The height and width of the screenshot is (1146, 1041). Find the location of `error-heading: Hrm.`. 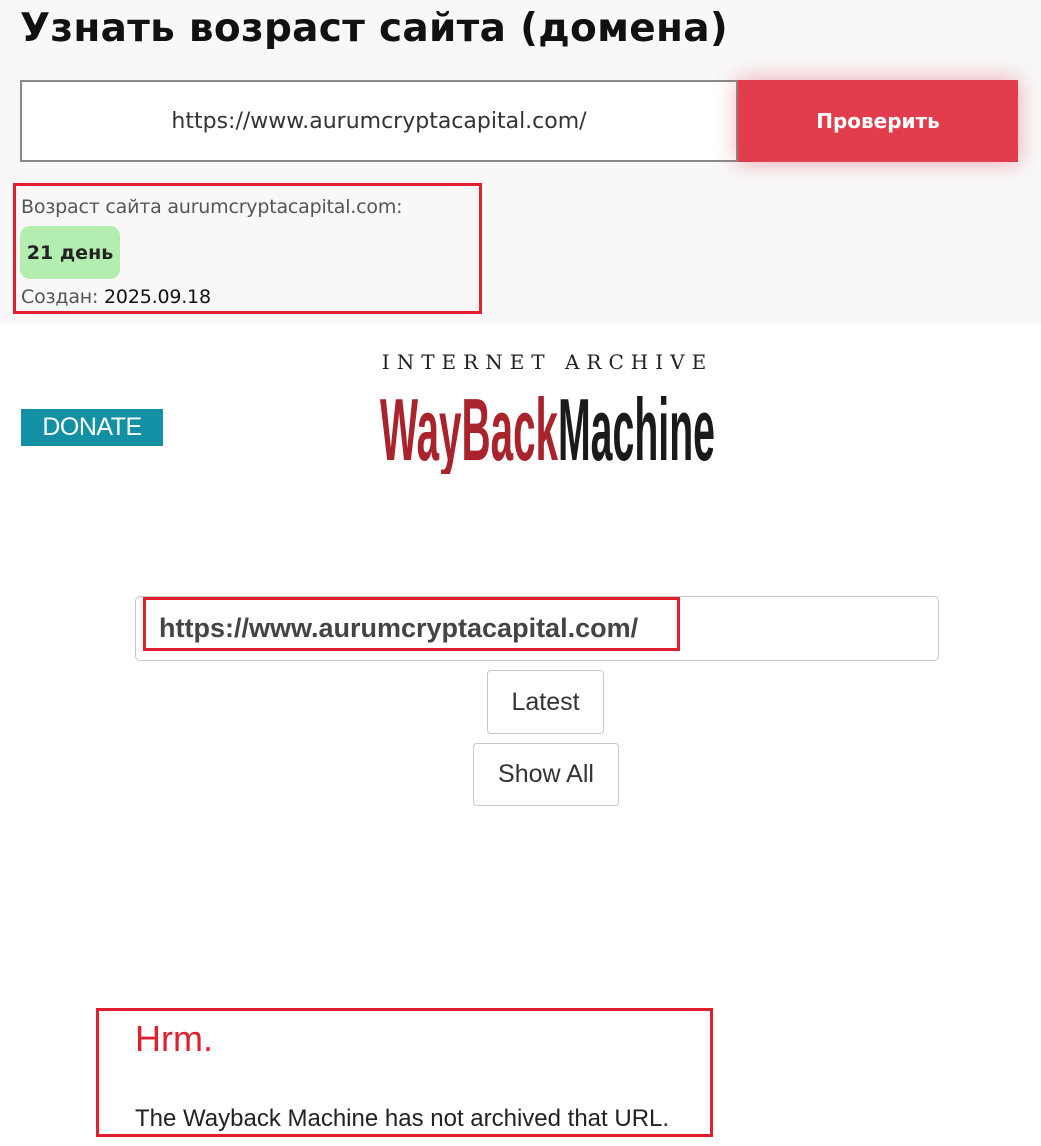

error-heading: Hrm. is located at coordinates (174, 1038).